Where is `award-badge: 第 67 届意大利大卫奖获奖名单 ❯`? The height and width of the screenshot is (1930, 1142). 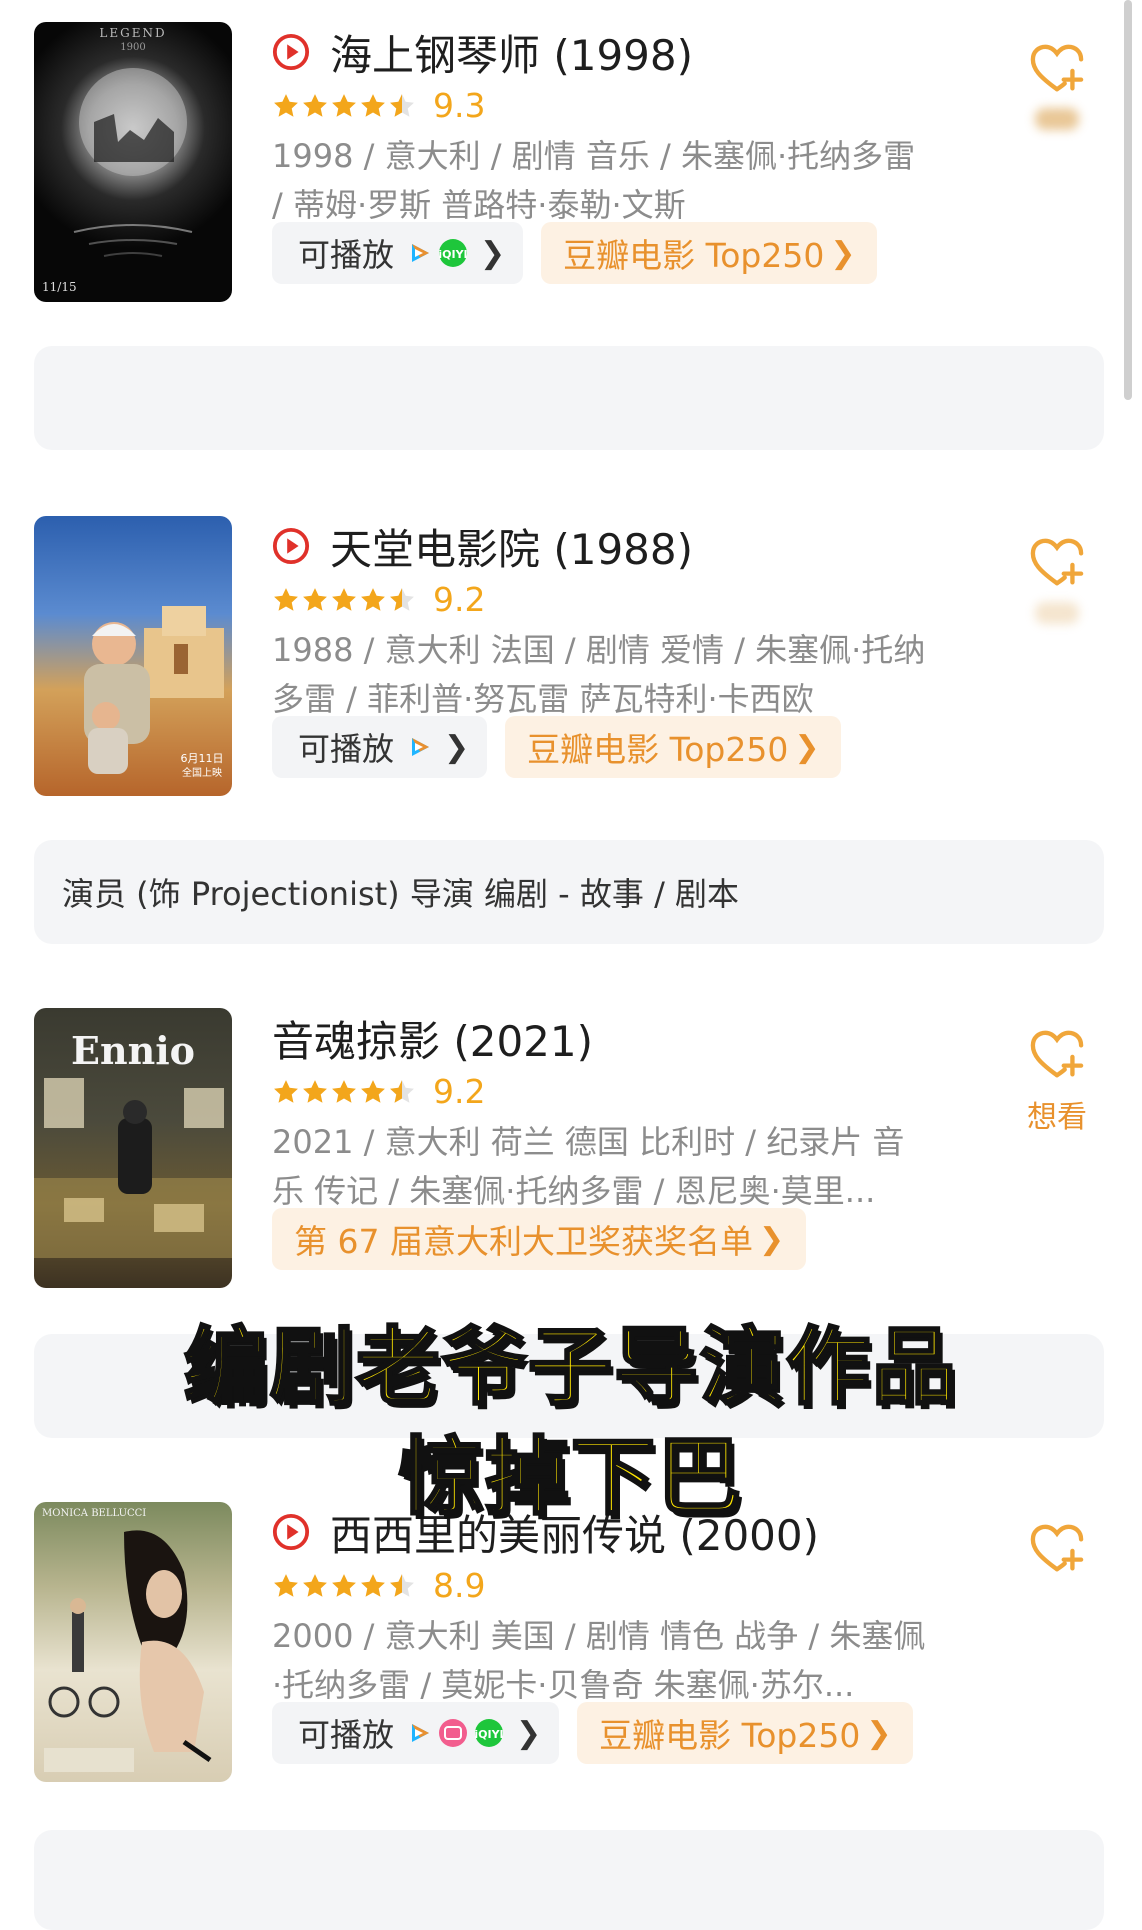
award-badge: 第 67 届意大利大卫奖获奖名单 ❯ is located at coordinates (539, 1239).